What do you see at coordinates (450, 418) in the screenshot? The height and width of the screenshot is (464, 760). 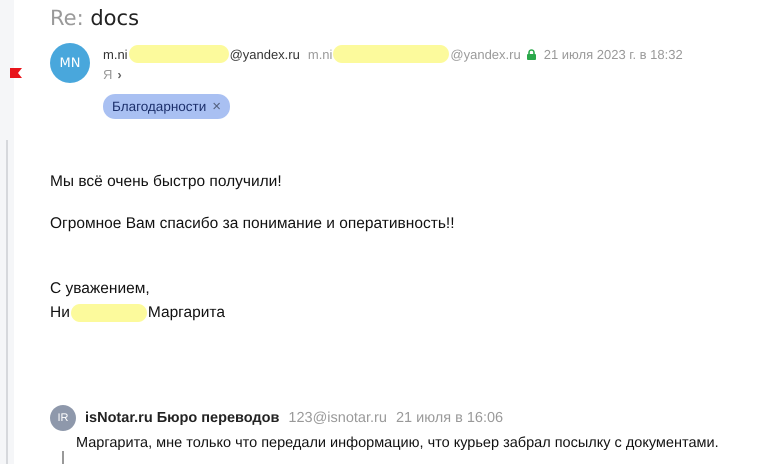 I see `quoted-date: 21 июля в 16:06` at bounding box center [450, 418].